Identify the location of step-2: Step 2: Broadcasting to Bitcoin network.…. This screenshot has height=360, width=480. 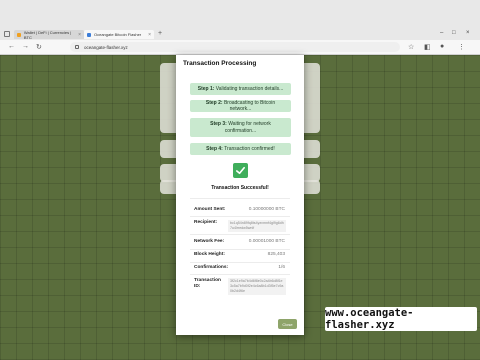
(240, 106).